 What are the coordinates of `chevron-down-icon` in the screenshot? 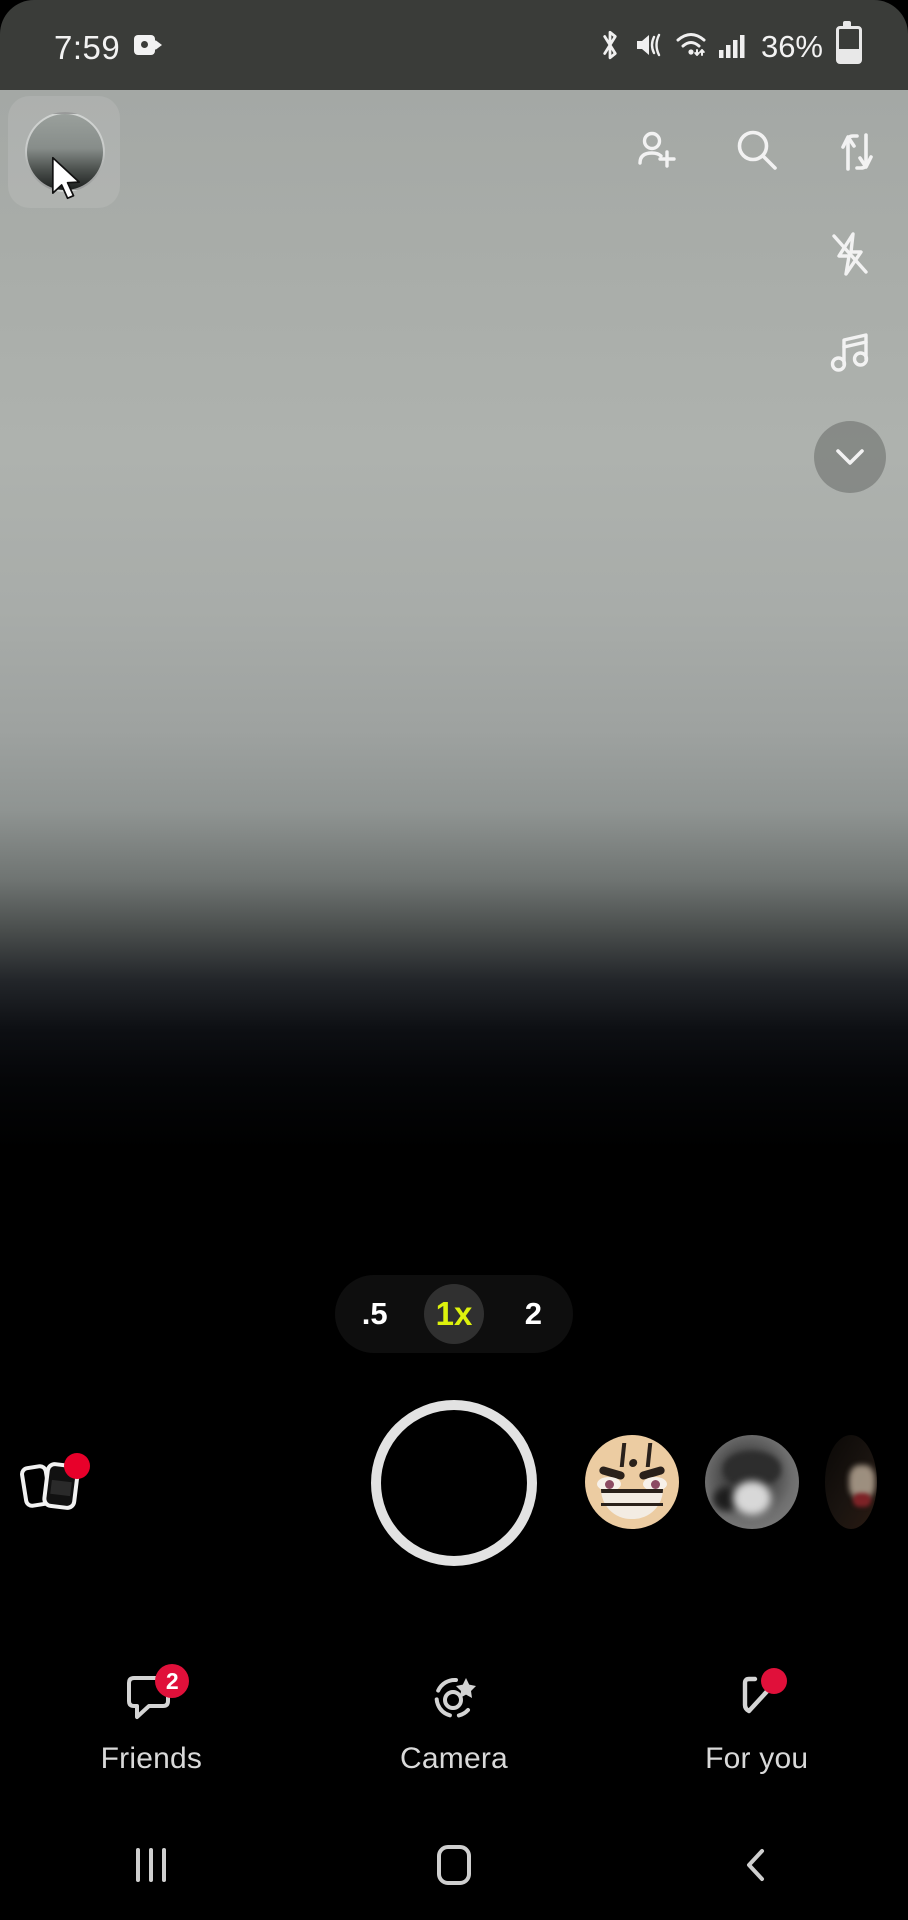 It's located at (850, 457).